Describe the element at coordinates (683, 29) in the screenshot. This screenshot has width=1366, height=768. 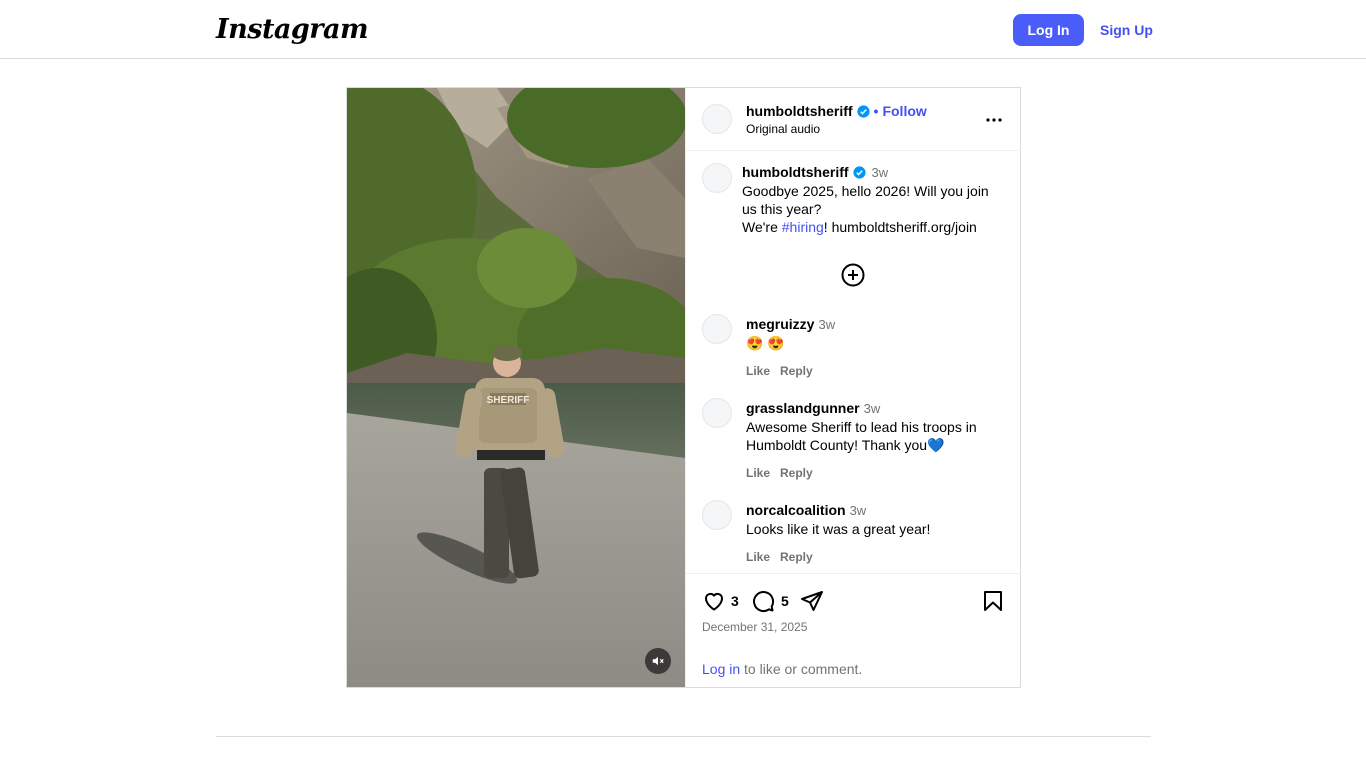
I see `top-navigation-bar: Instagram Log In Sign Up` at that location.